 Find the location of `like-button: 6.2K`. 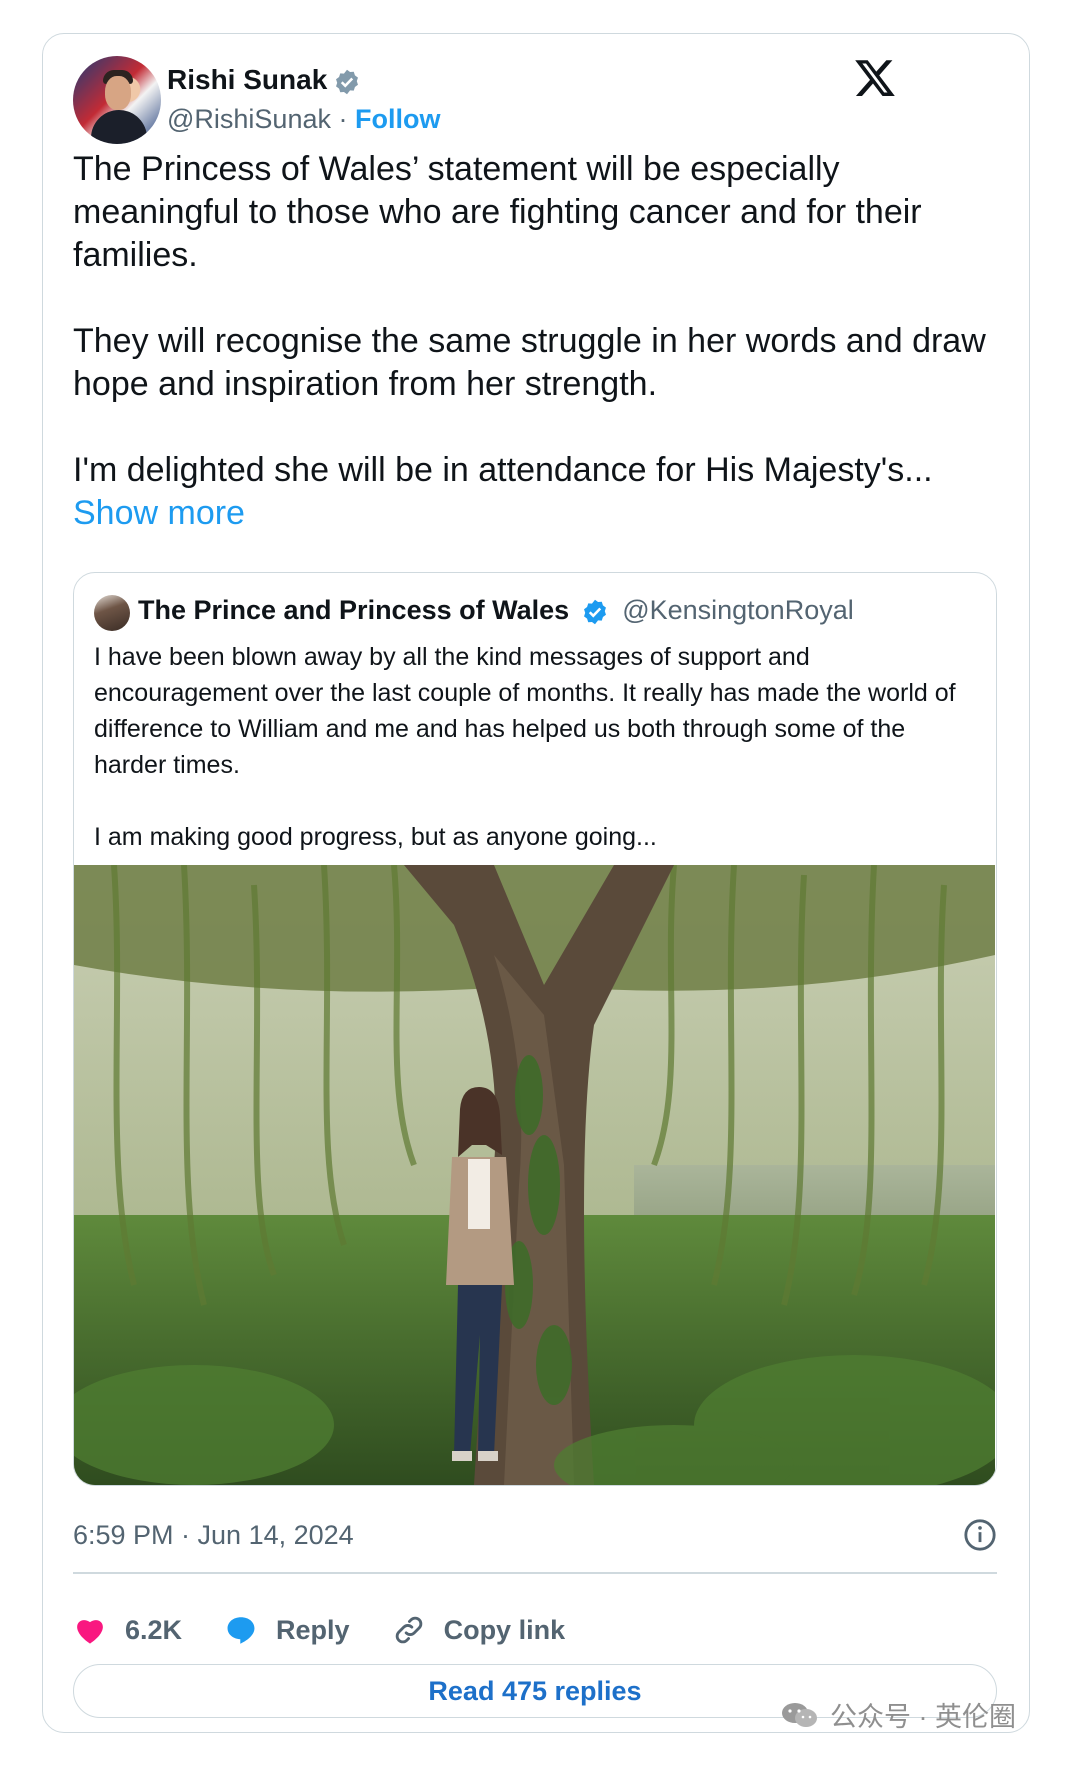

like-button: 6.2K is located at coordinates (127, 1630).